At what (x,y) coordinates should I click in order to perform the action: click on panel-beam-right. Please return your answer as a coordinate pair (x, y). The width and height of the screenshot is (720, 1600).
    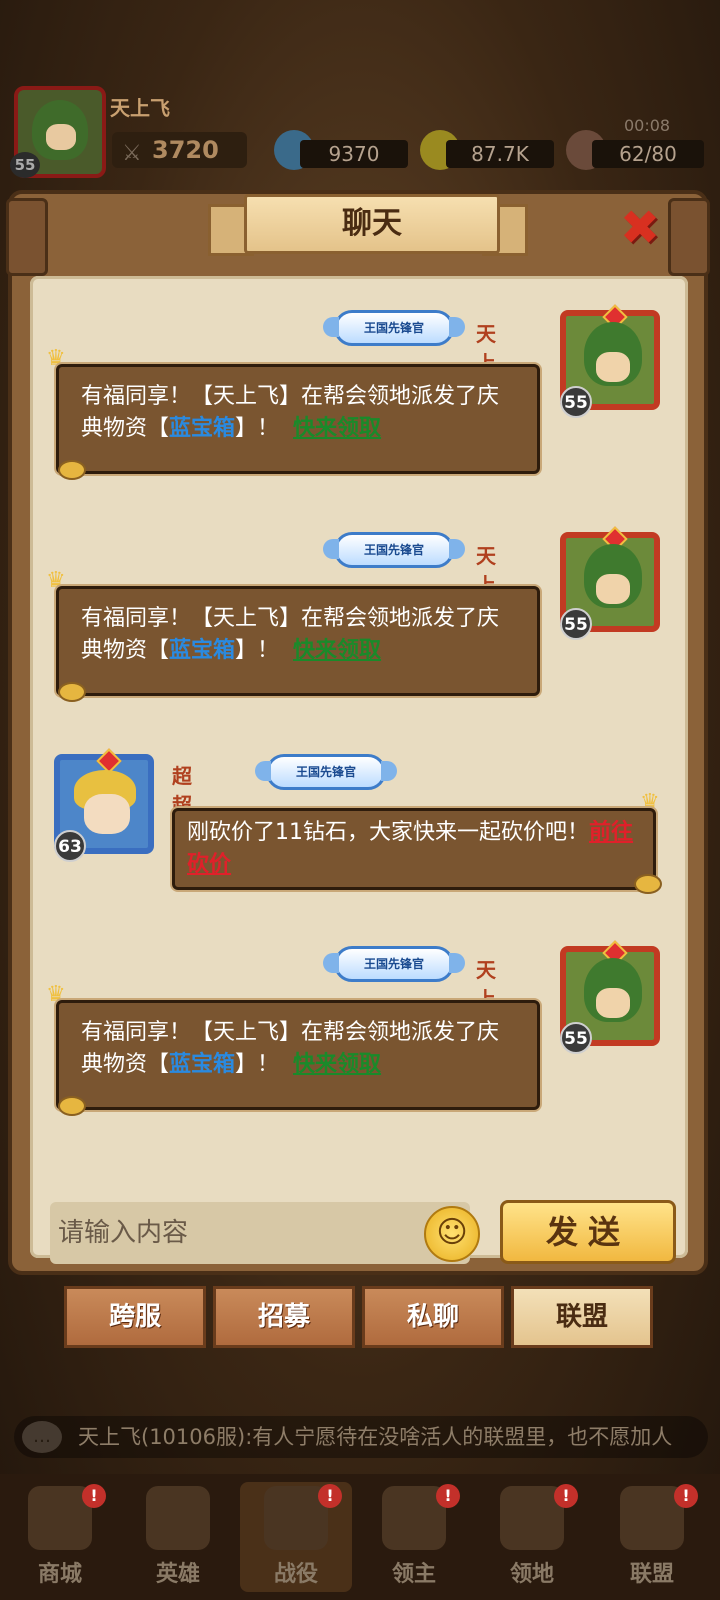
    Looking at the image, I should click on (689, 237).